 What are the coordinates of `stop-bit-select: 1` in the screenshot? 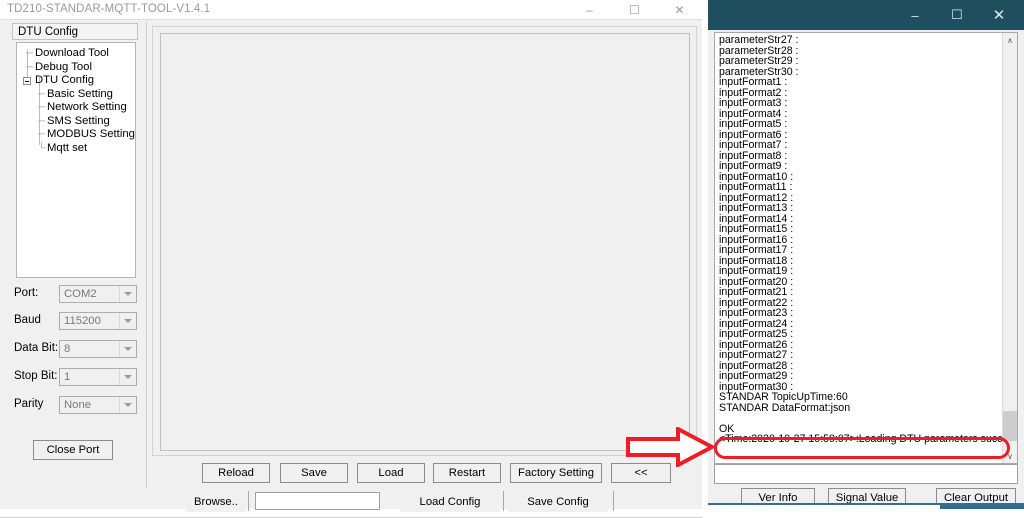 It's located at (98, 377).